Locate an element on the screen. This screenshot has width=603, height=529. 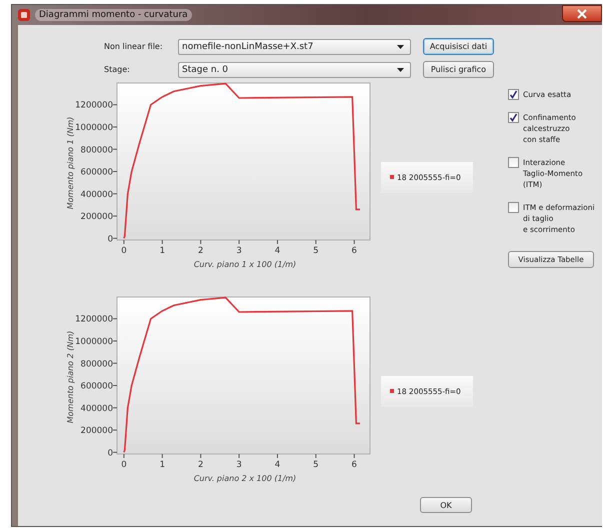
dropdown: Stage n. 0 is located at coordinates (294, 70).